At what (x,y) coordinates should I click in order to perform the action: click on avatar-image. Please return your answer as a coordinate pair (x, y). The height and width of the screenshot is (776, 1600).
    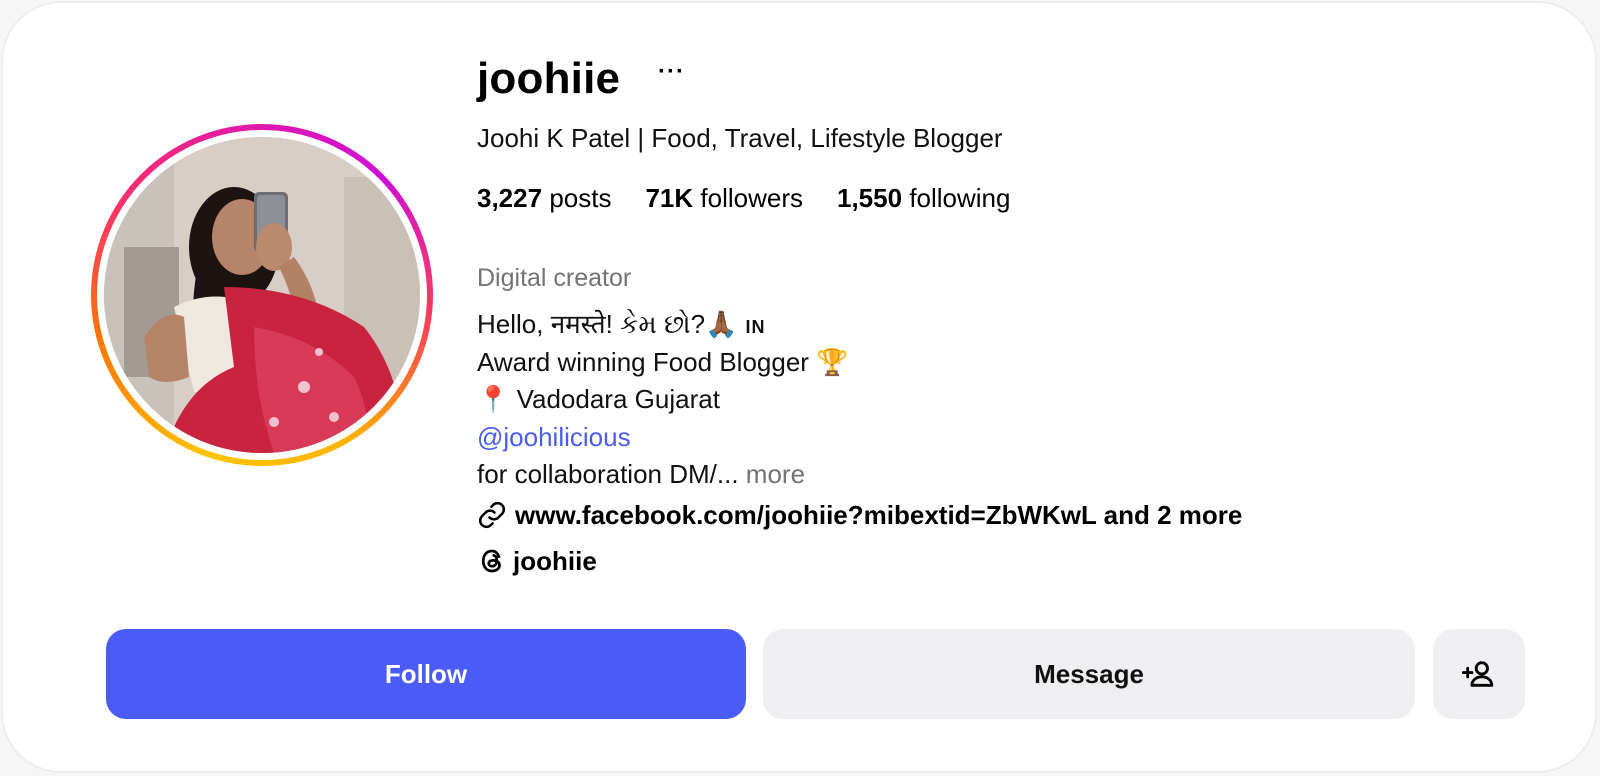
    Looking at the image, I should click on (262, 295).